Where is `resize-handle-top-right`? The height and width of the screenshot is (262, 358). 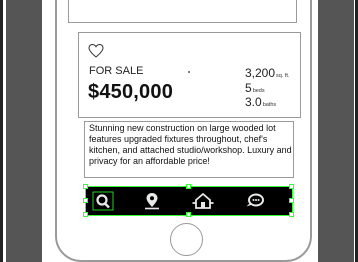
resize-handle-top-right is located at coordinates (291, 186).